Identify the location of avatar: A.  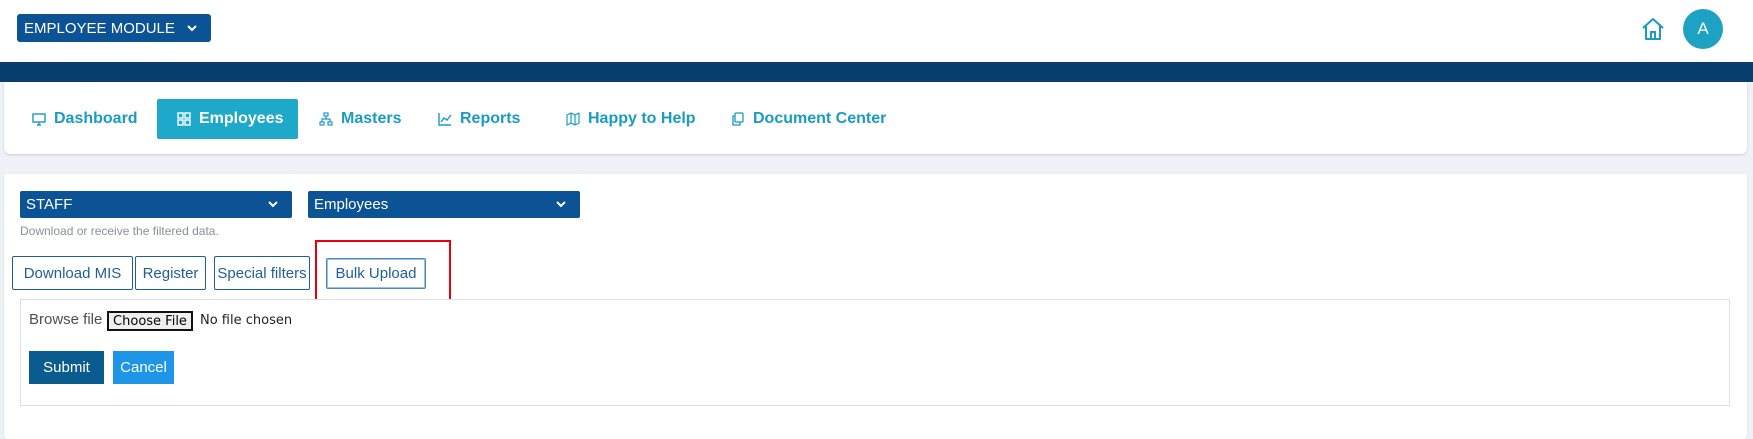
(1703, 29).